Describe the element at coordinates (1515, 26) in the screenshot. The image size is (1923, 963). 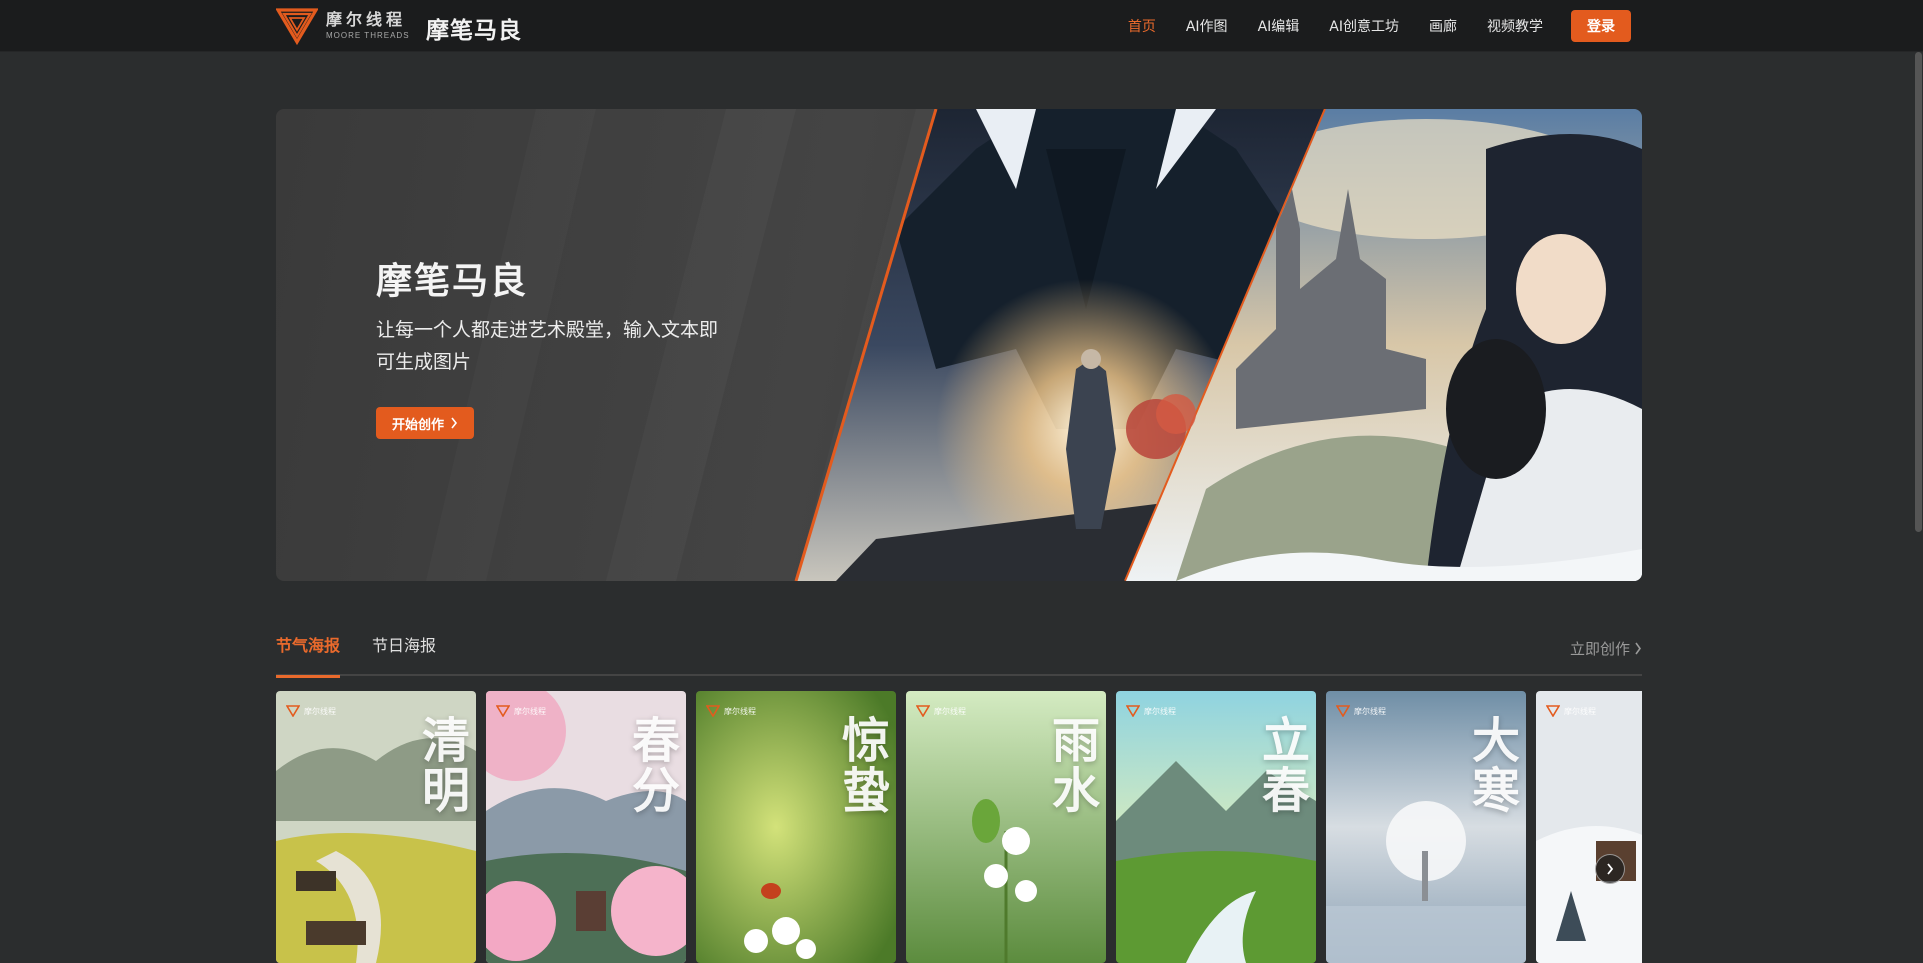
I see `nav-video-tutorial: 视频教学` at that location.